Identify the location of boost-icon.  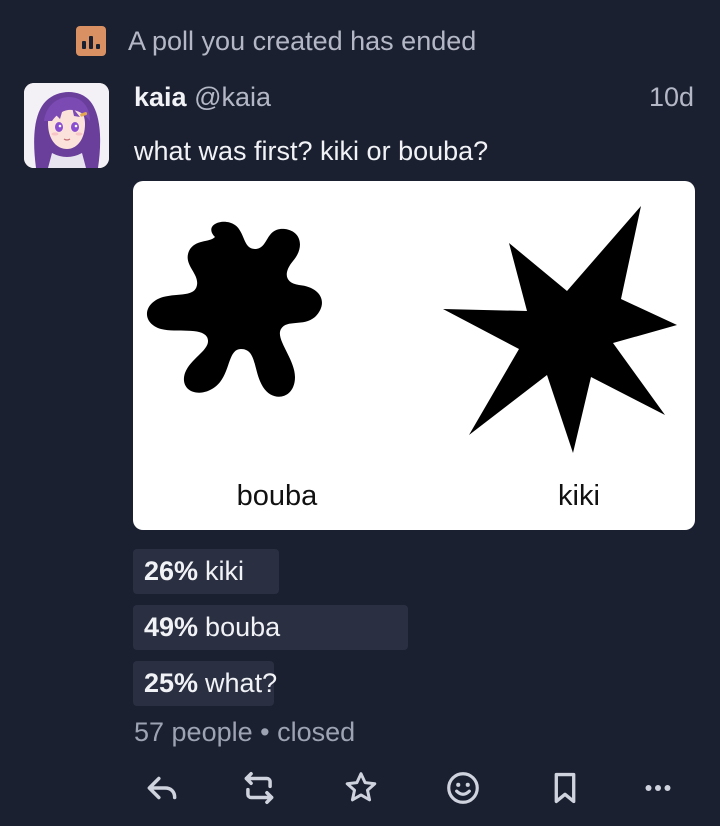
(259, 788).